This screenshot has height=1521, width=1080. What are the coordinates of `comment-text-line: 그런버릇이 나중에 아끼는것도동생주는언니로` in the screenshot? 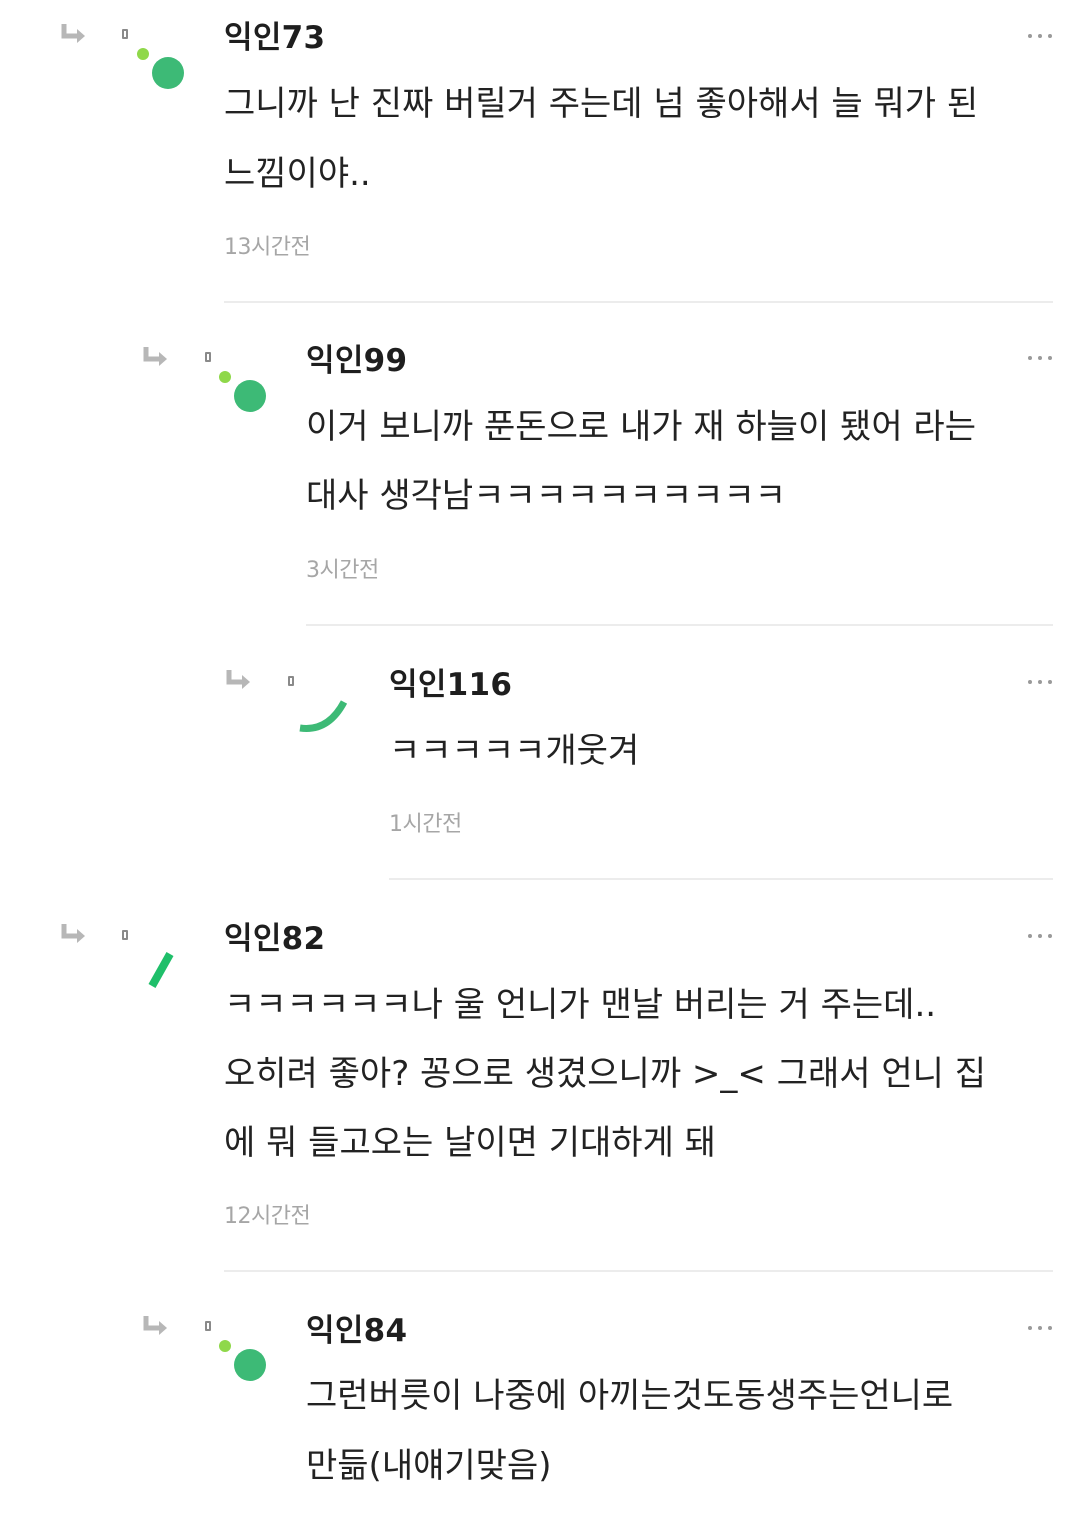 It's located at (630, 1396).